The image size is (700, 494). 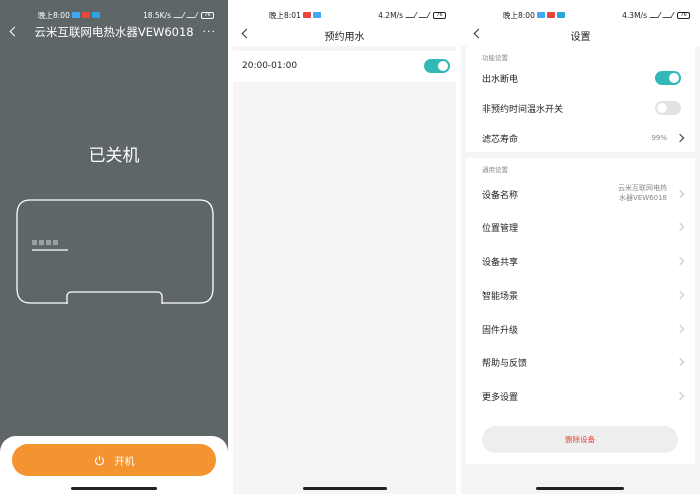 What do you see at coordinates (114, 156) in the screenshot?
I see `device-state-text: 已关机` at bounding box center [114, 156].